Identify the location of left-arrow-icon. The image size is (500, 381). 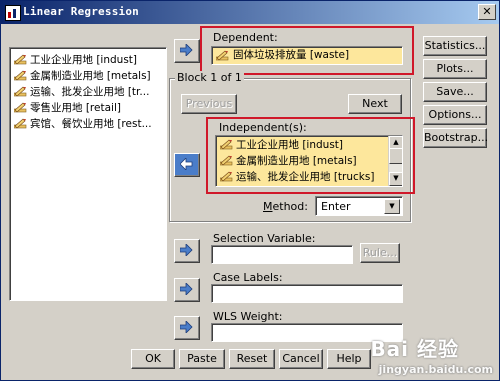
(186, 164).